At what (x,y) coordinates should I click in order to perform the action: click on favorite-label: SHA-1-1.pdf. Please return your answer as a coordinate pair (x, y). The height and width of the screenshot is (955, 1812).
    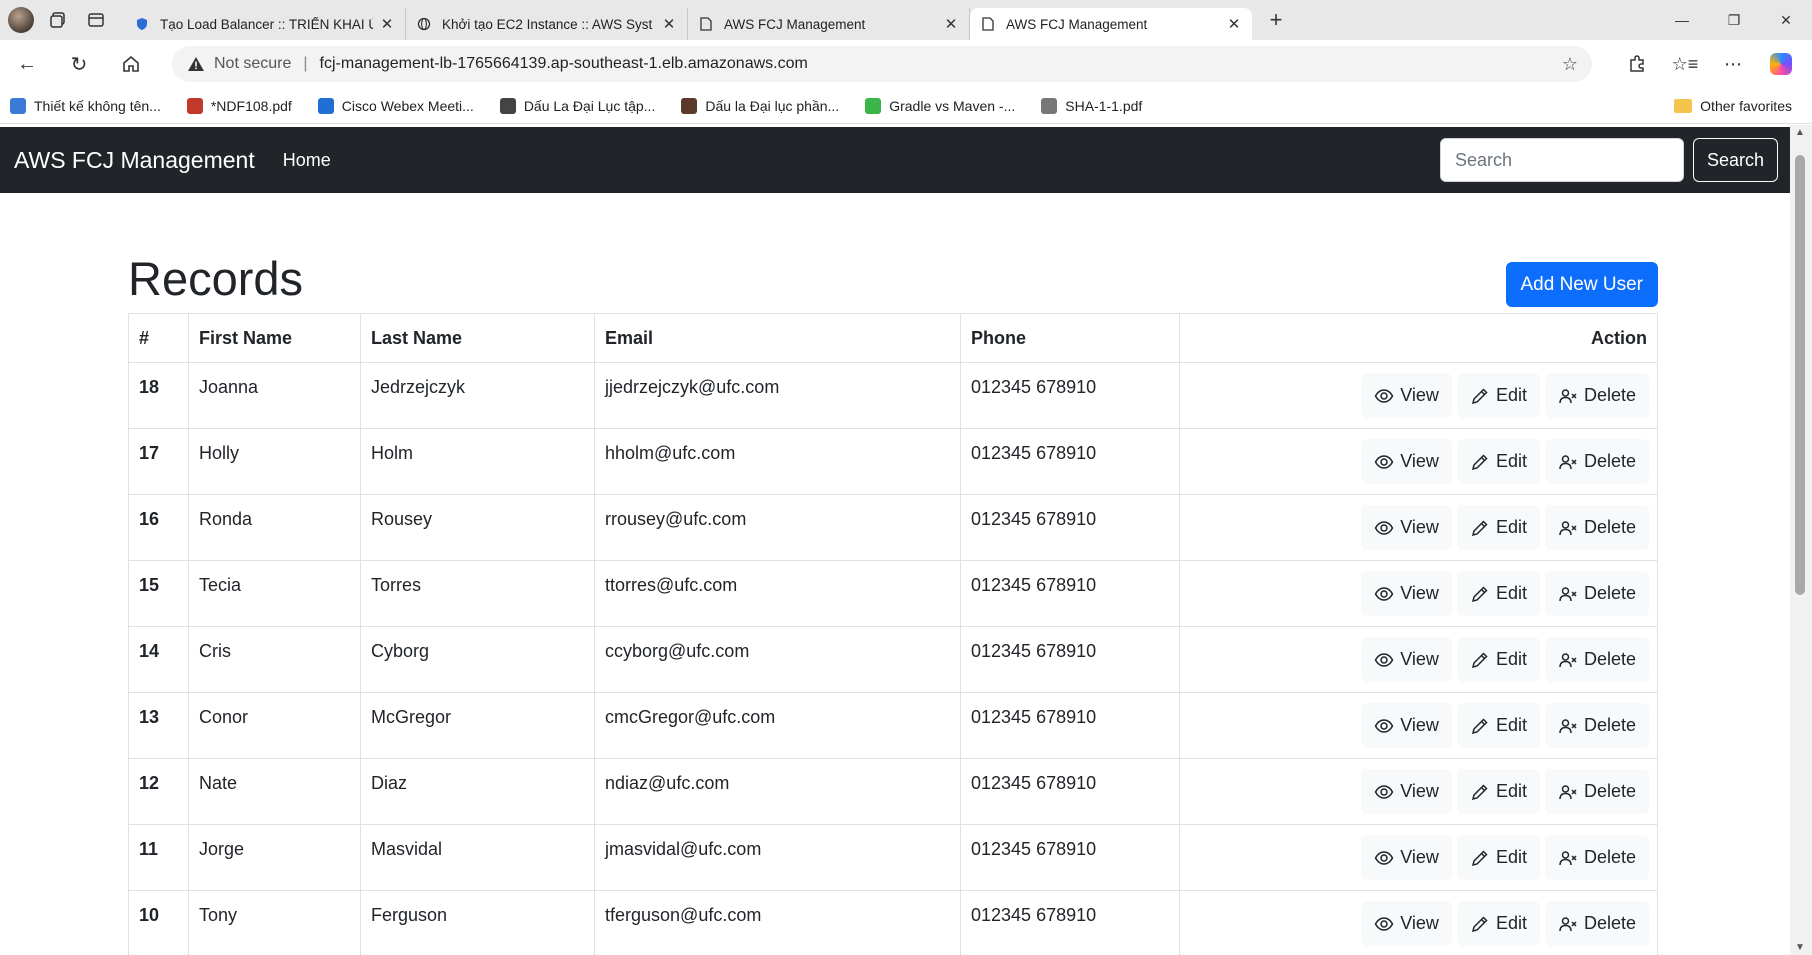
    Looking at the image, I should click on (1104, 105).